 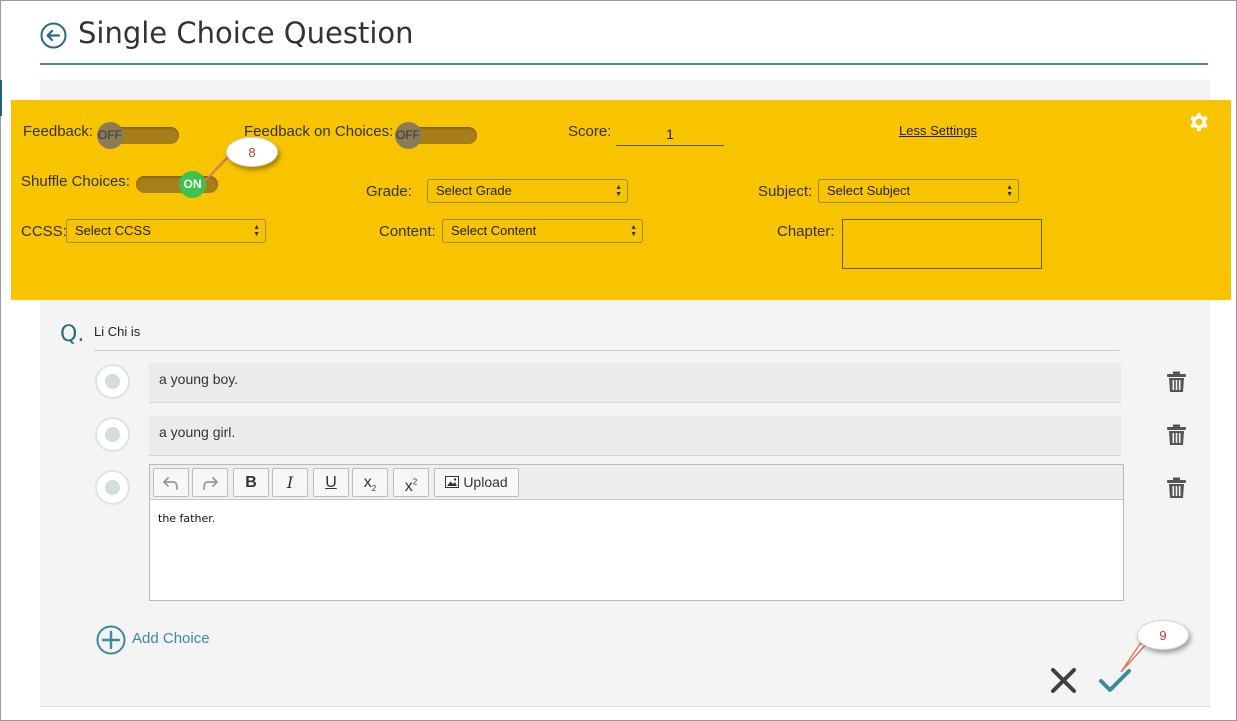 I want to click on feedback-on-choices-label: Feedback on Choices:, so click(x=319, y=131).